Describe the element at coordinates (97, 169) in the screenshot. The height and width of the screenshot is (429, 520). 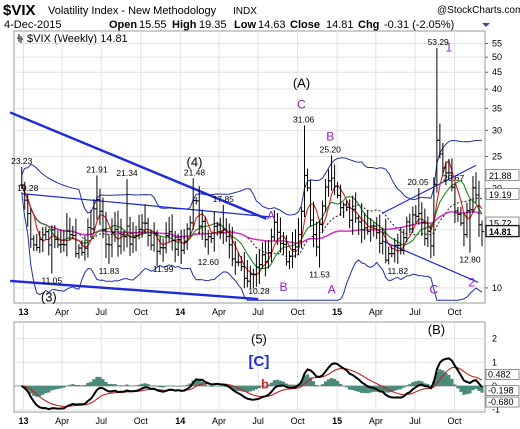
I see `price-annotation: 21.91` at that location.